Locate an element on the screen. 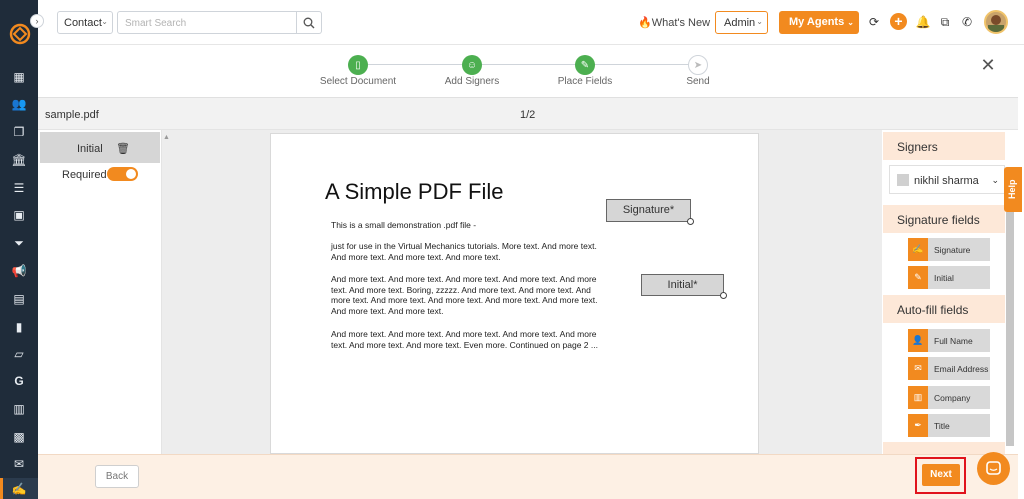 This screenshot has height=499, width=1024. my-agents-button: My Agents ⌄ is located at coordinates (819, 22).